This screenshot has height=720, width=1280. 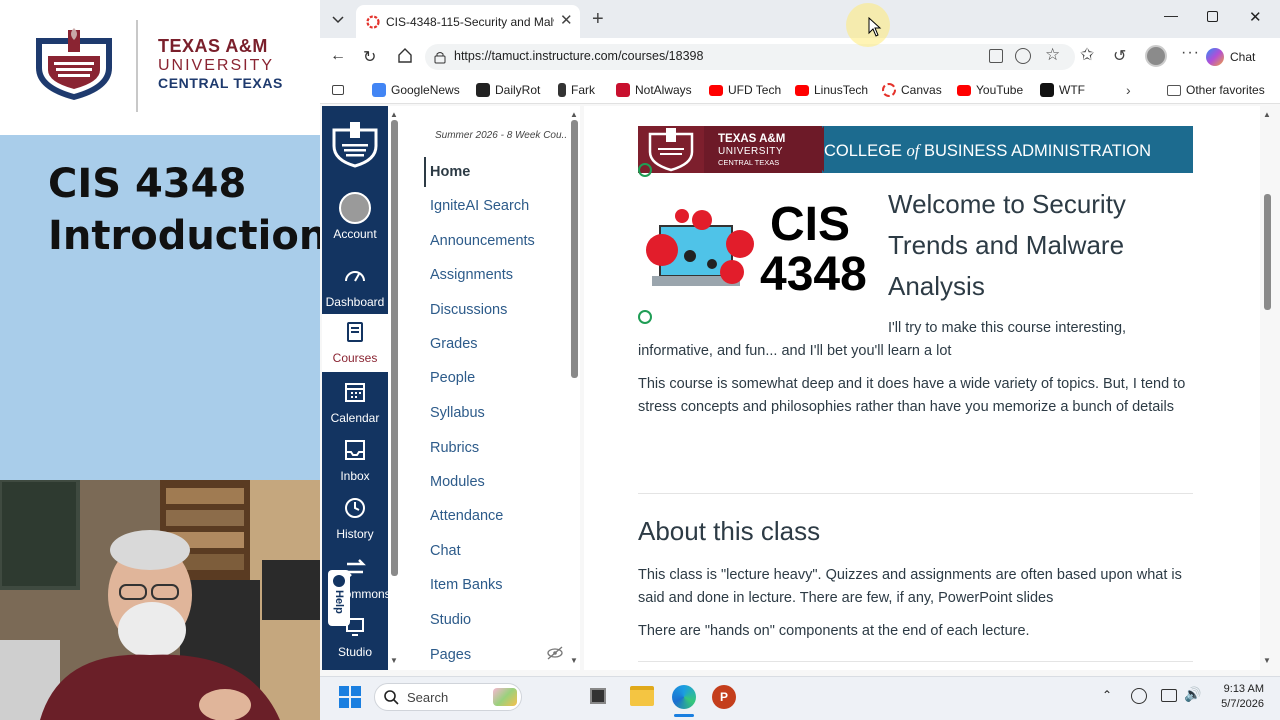 What do you see at coordinates (518, 90) in the screenshot?
I see `favorite-label: DailyRot` at bounding box center [518, 90].